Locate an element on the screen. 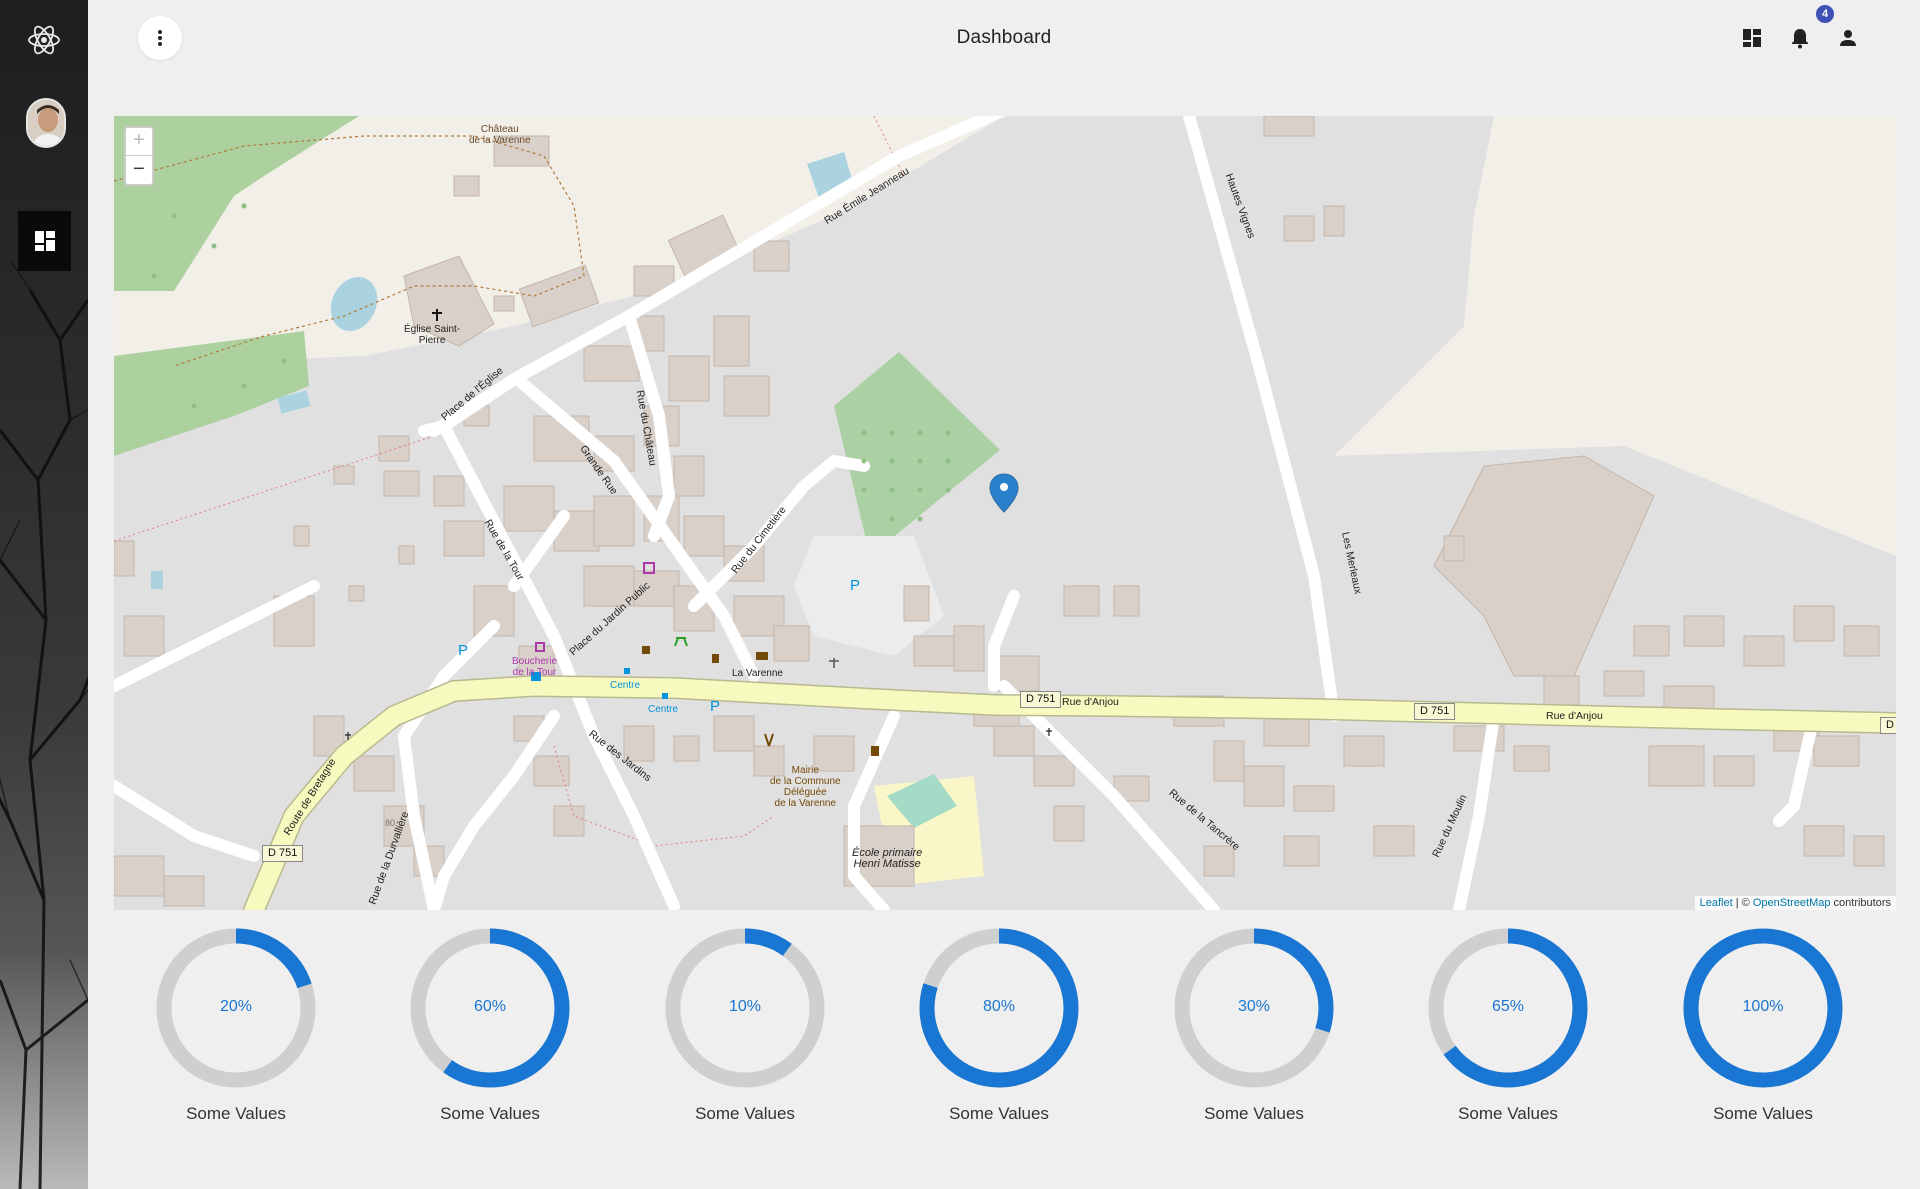 This screenshot has width=1920, height=1189. bell-icon is located at coordinates (1800, 39).